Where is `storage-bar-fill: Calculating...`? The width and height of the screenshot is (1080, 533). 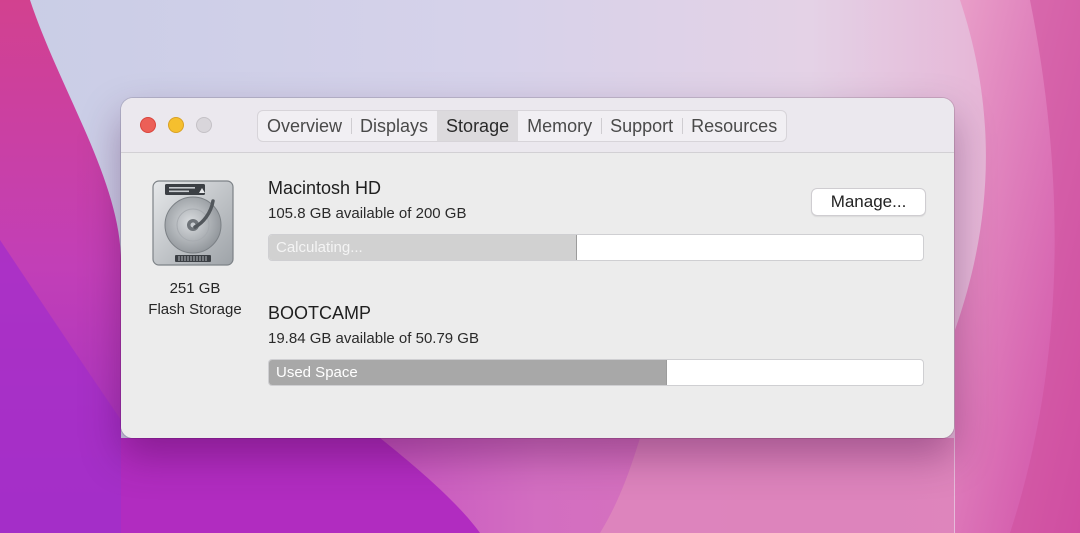
storage-bar-fill: Calculating... is located at coordinates (423, 247).